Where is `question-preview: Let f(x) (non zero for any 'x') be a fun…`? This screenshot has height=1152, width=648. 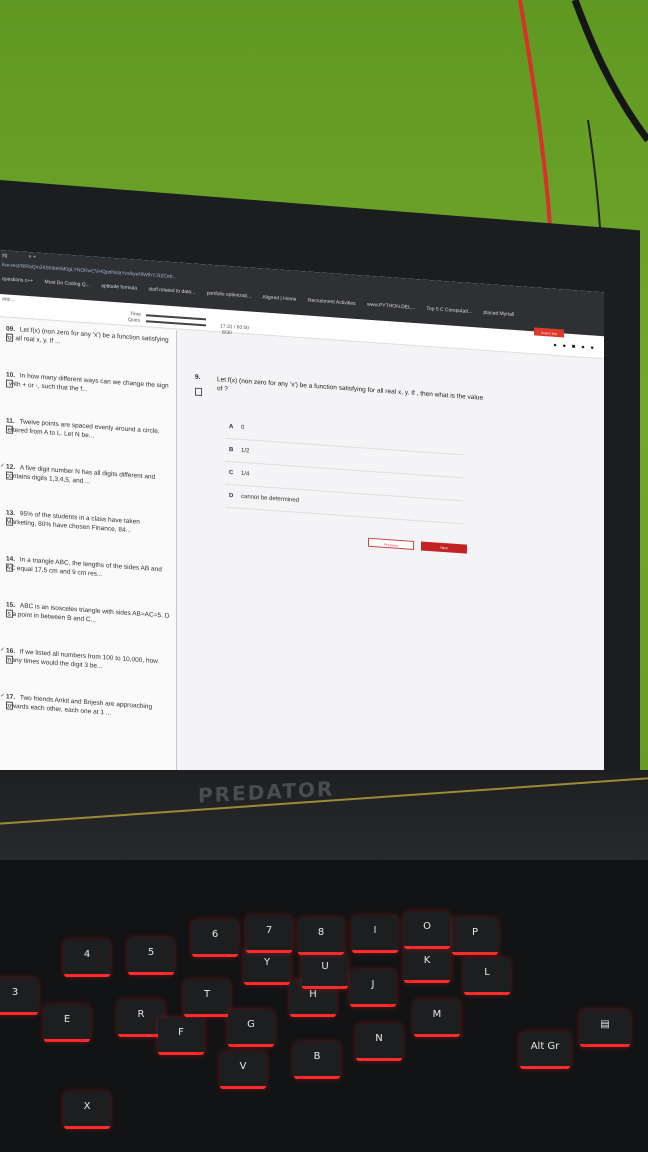 question-preview: Let f(x) (non zero for any 'x') be a fun… is located at coordinates (87, 336).